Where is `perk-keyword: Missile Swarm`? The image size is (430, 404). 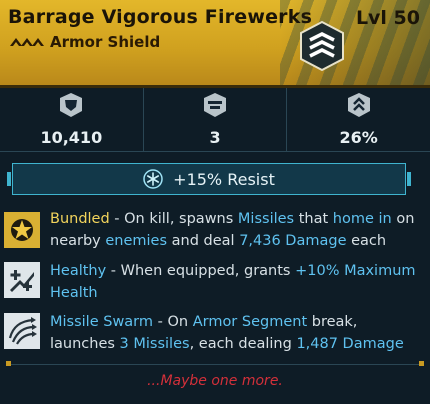
perk-keyword: Missile Swarm is located at coordinates (102, 322).